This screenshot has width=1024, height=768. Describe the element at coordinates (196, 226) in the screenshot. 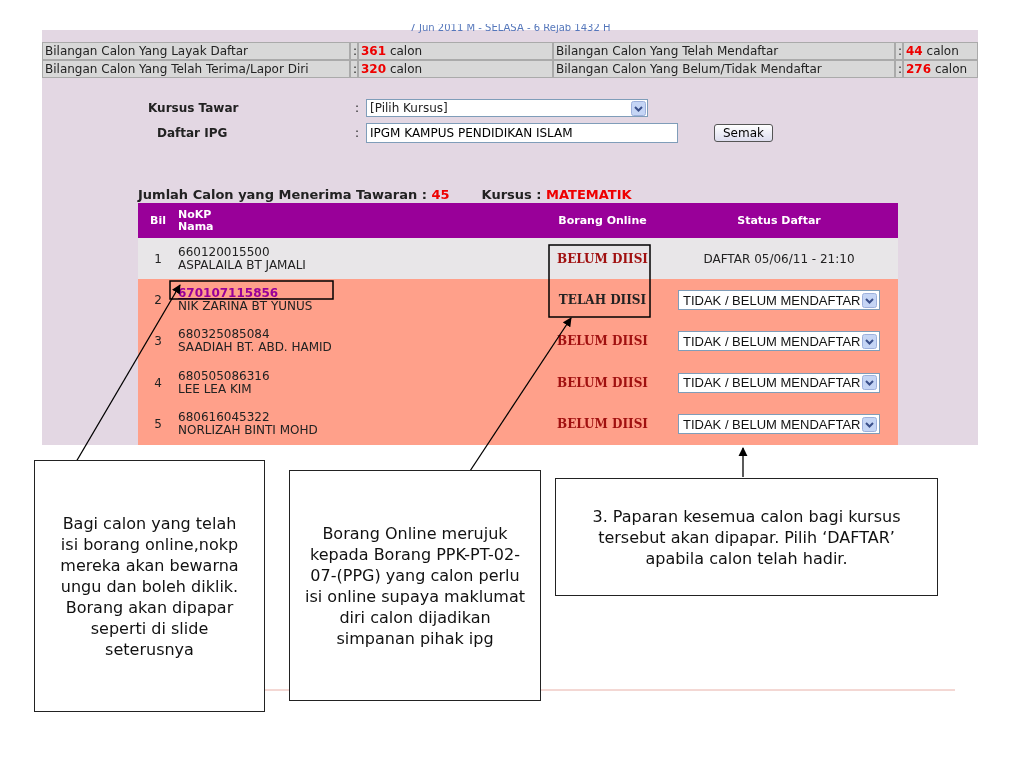

I see `column-header: Nama` at that location.